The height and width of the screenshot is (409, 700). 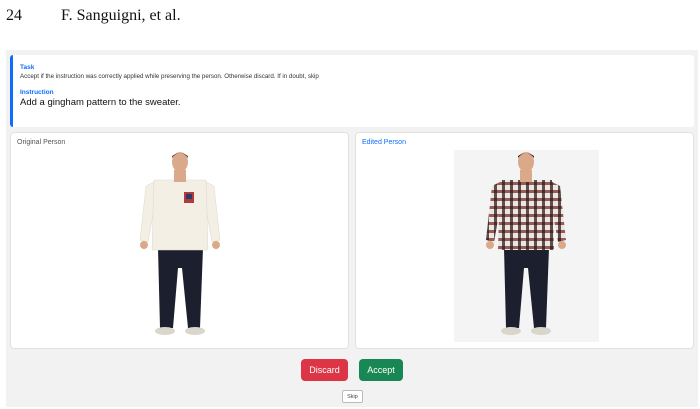 I want to click on skip-button: Skip, so click(x=352, y=396).